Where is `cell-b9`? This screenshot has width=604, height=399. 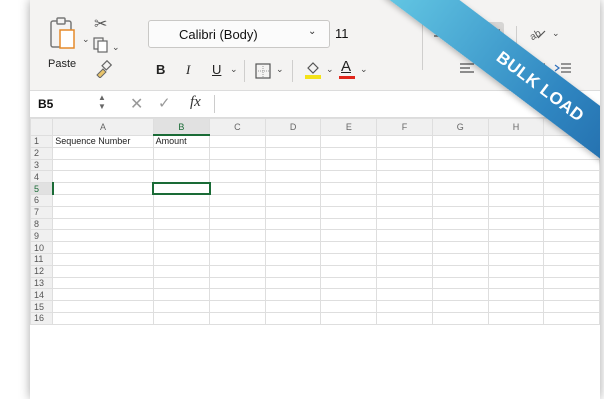
cell-b9 is located at coordinates (181, 236).